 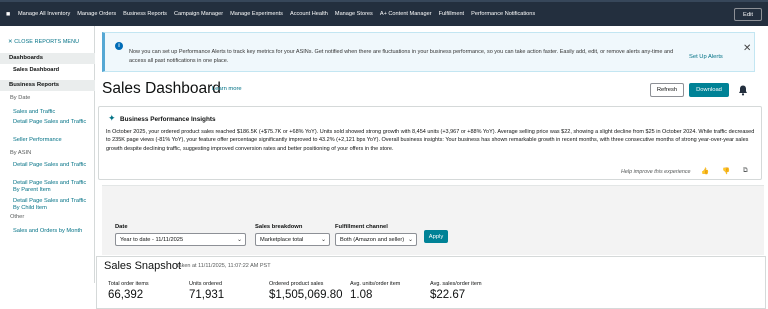 I want to click on sales-breakdown-label: Sales breakdown, so click(x=279, y=227).